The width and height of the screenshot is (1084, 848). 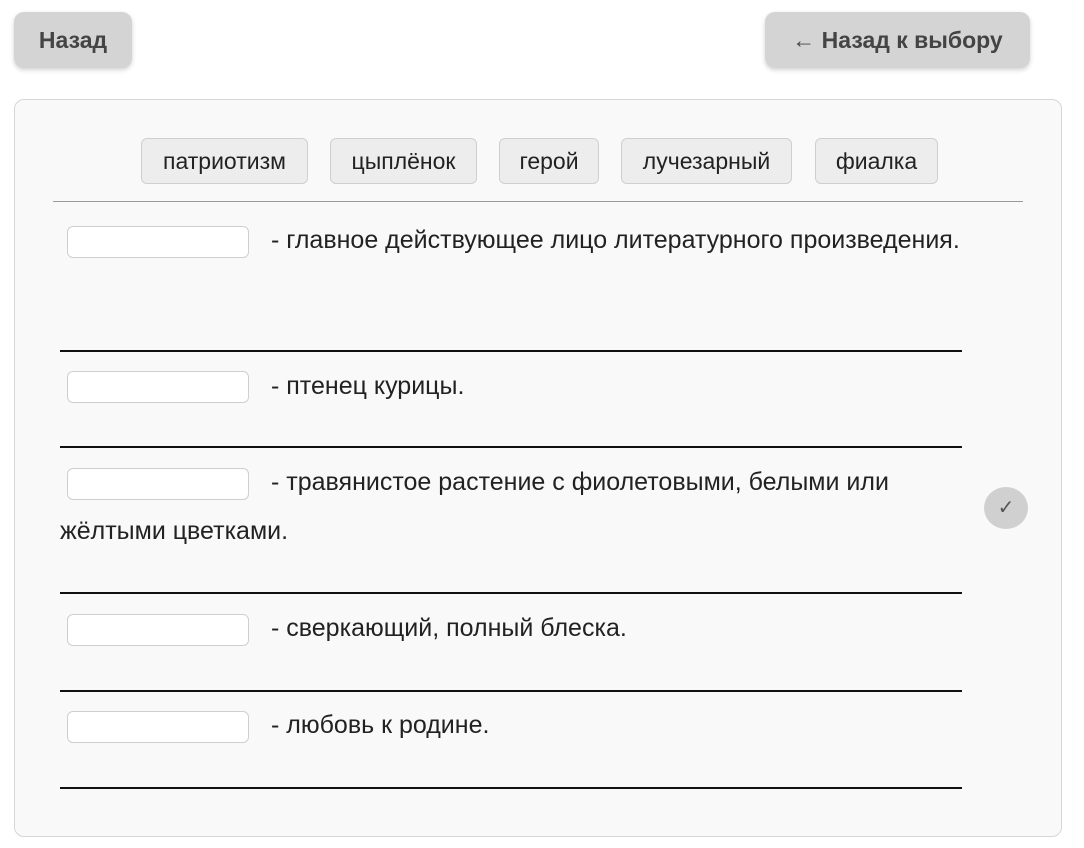 What do you see at coordinates (224, 161) in the screenshot?
I see `word-chip-patriotizm: патриотизм` at bounding box center [224, 161].